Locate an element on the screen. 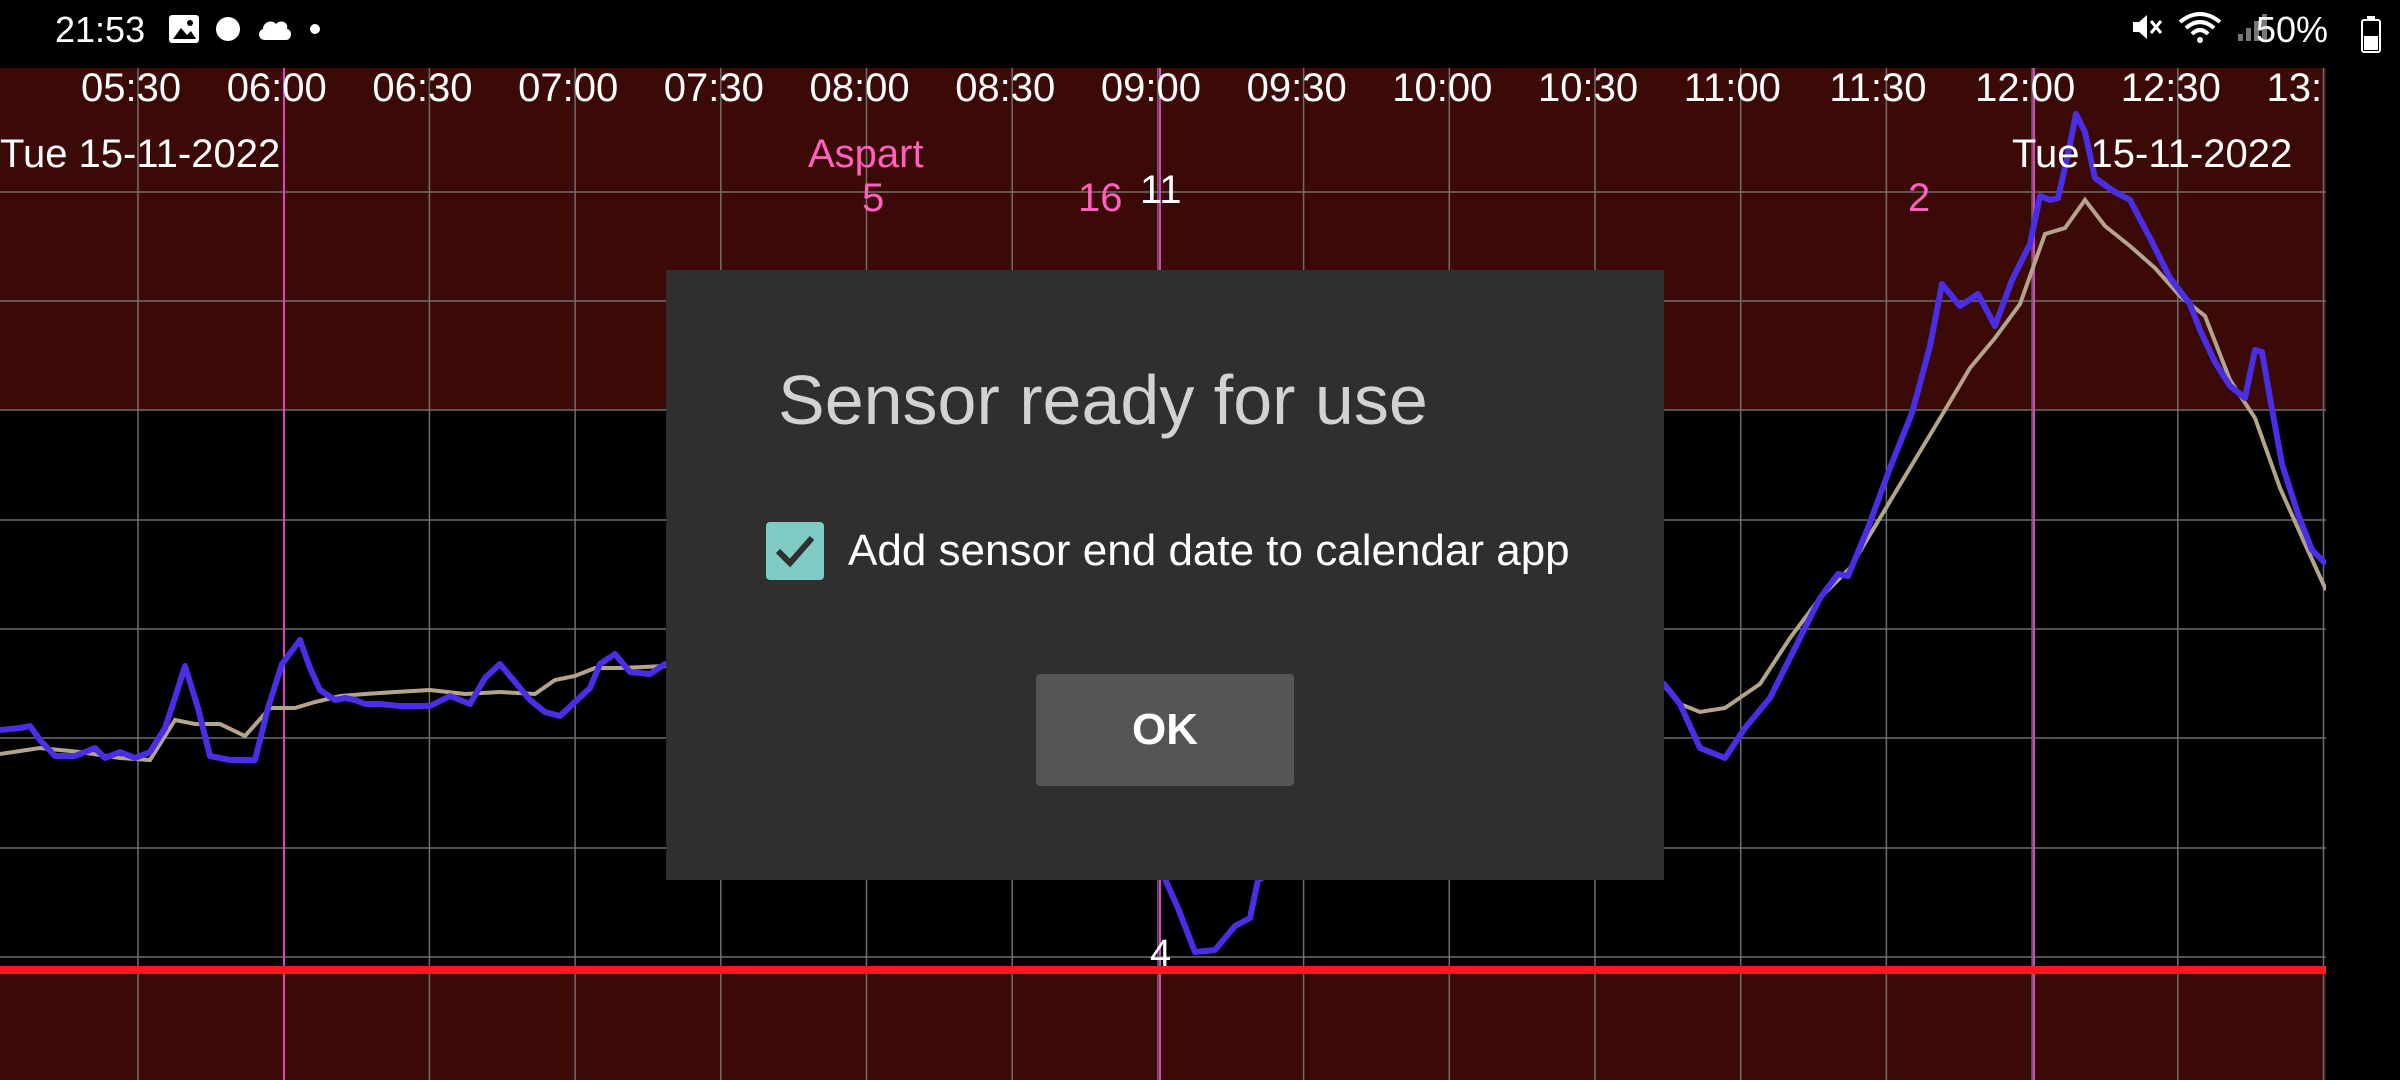 This screenshot has height=1080, width=2400. mute-icon is located at coordinates (2147, 29).